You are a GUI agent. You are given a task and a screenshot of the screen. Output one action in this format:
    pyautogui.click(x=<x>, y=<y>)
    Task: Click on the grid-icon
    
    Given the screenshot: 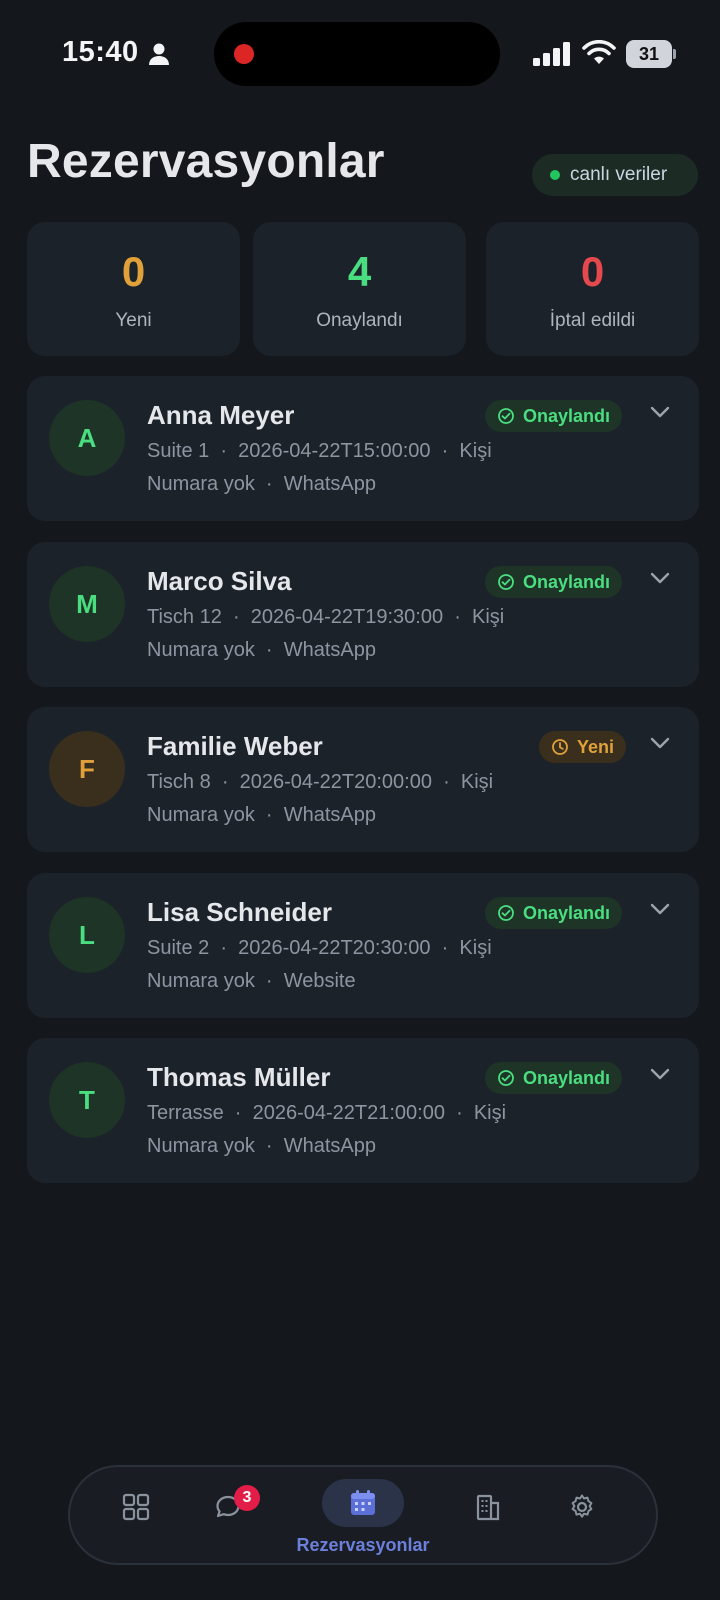 What is the action you would take?
    pyautogui.click(x=136, y=1507)
    